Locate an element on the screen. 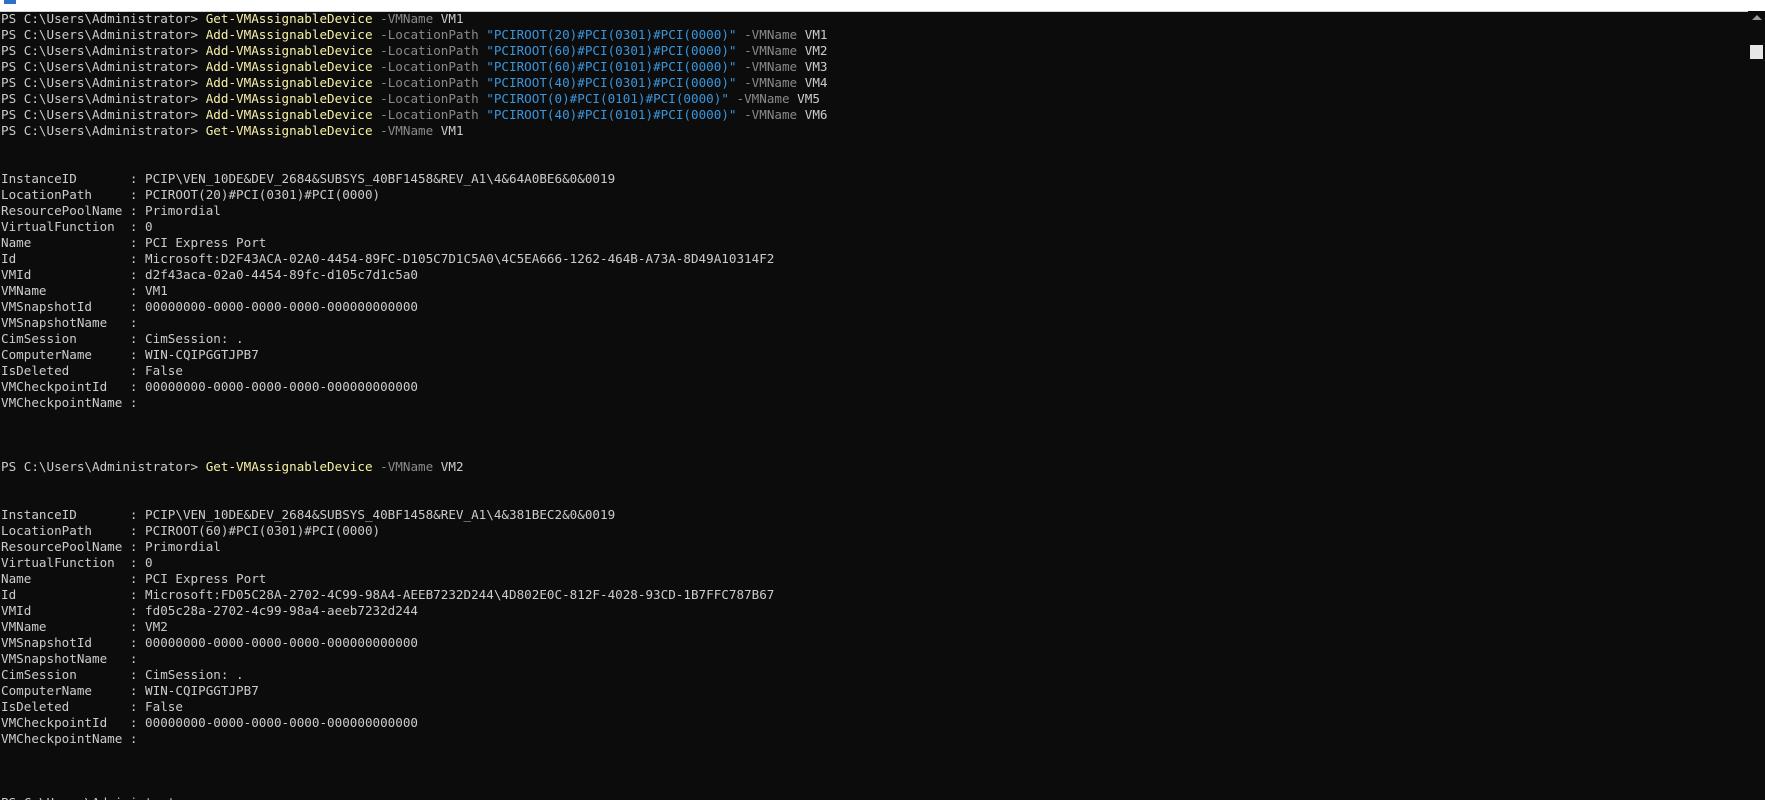  console-line: VMName : VM1 is located at coordinates (873, 291).